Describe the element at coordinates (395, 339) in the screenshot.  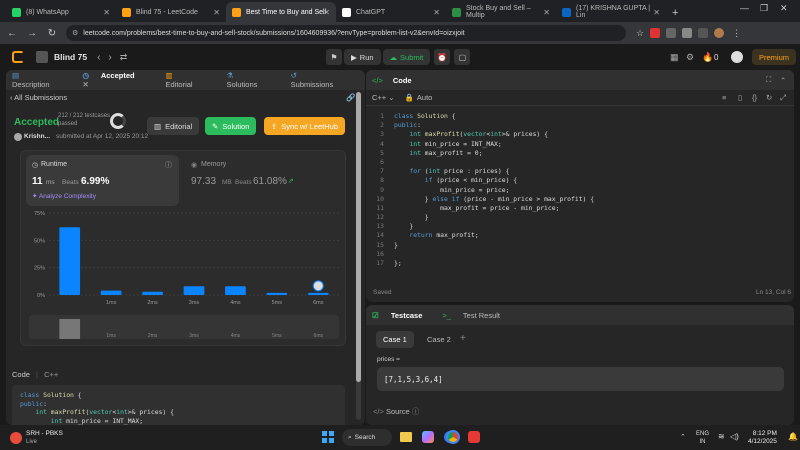
I see `case-1-tab: Case 1` at that location.